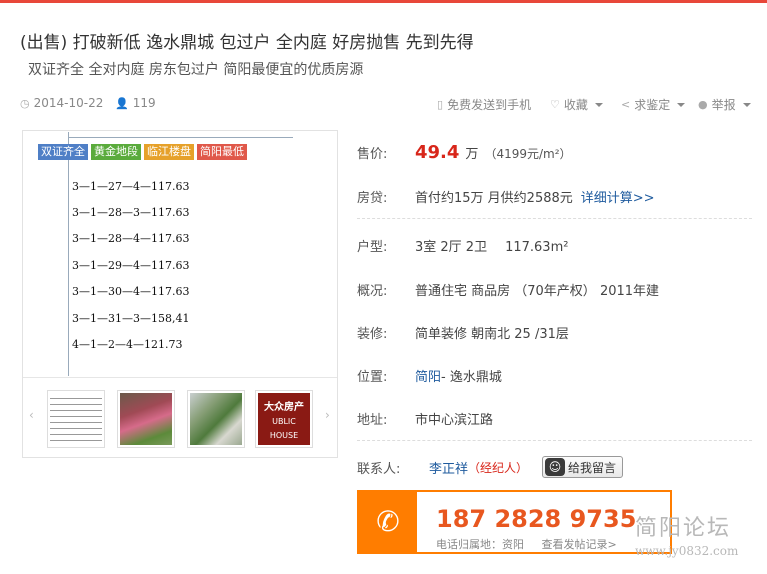  I want to click on doc-line: 3—1—28—4—117.63, so click(131, 238).